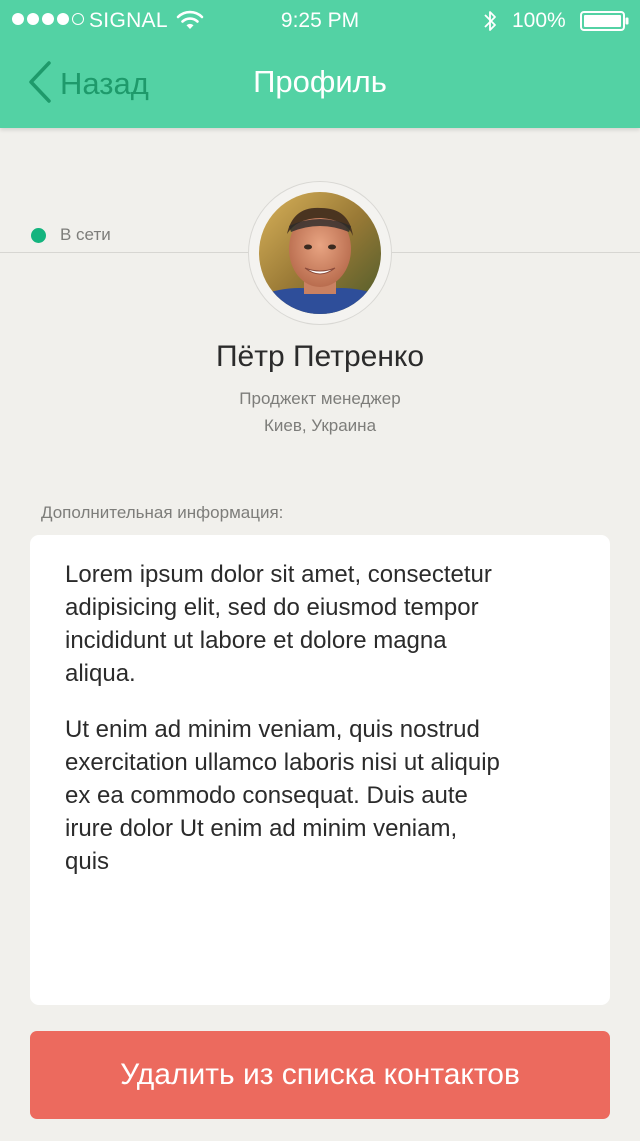 The image size is (640, 1141). I want to click on bluetooth-icon, so click(490, 24).